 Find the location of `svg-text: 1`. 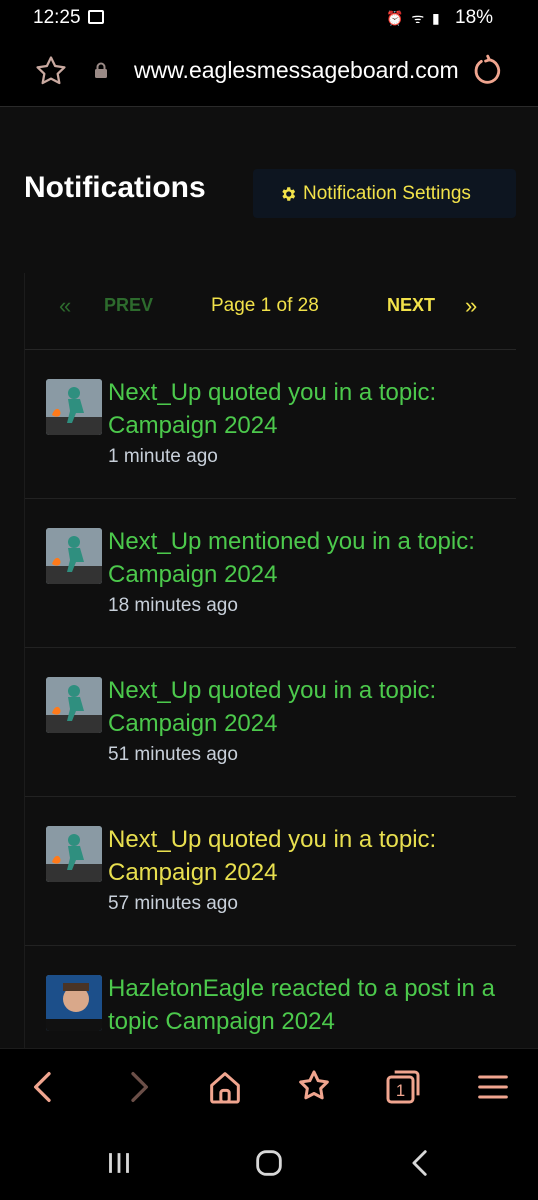

svg-text: 1 is located at coordinates (400, 1090).